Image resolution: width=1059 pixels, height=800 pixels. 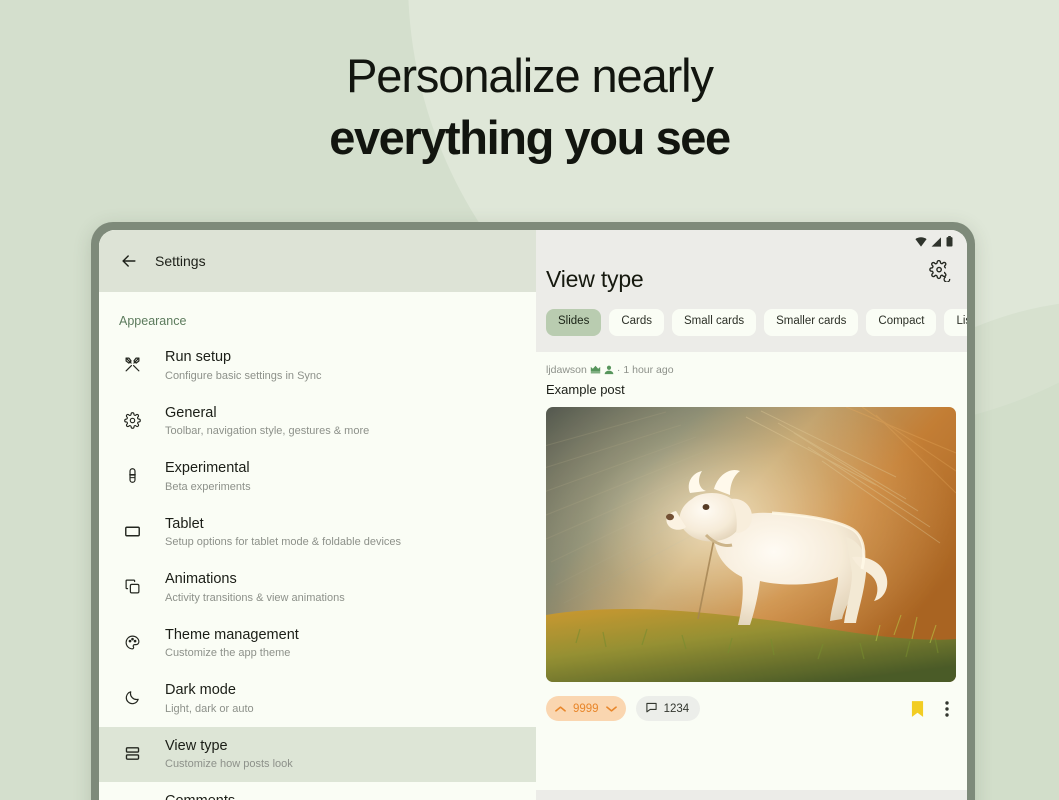 I want to click on section-label-appearance: Appearance, so click(x=153, y=321).